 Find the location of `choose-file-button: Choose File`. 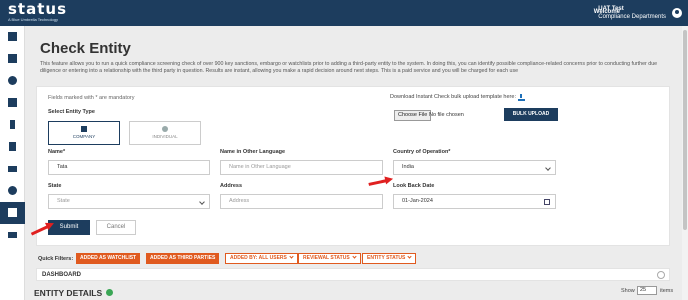

choose-file-button: Choose File is located at coordinates (413, 115).